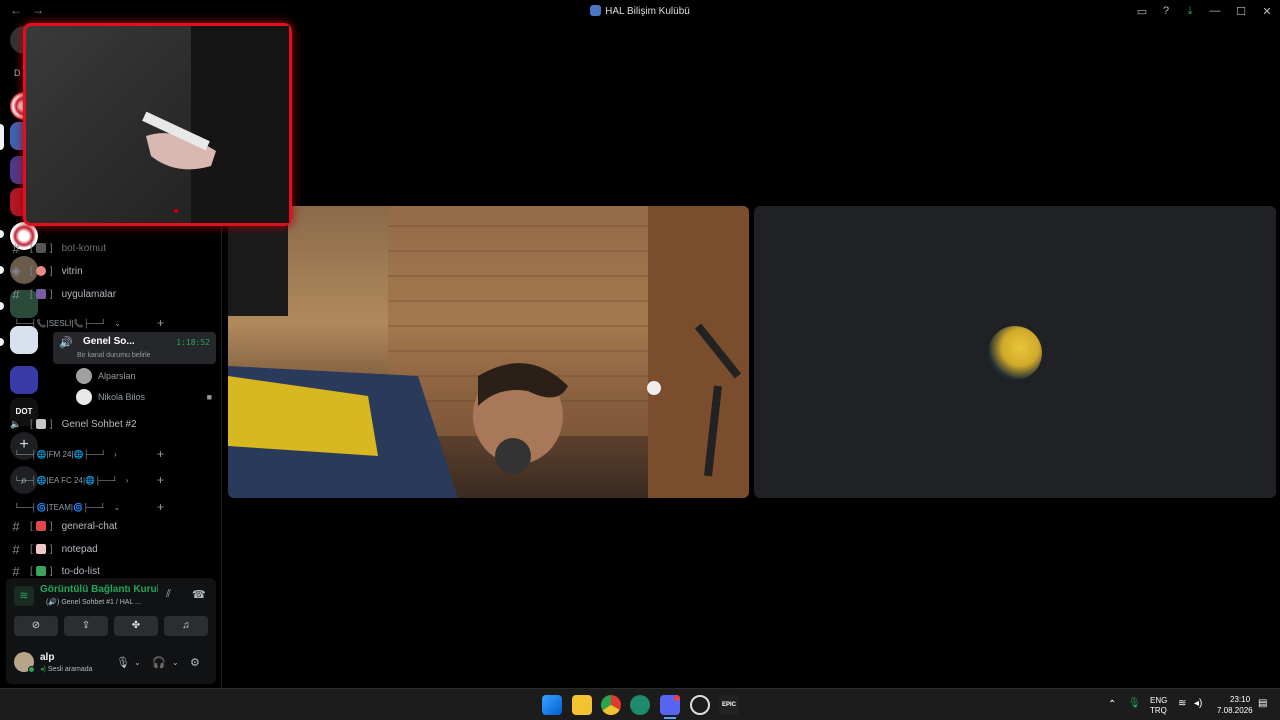  Describe the element at coordinates (1134, 703) in the screenshot. I see `mic-tray-icon: 🎙` at that location.